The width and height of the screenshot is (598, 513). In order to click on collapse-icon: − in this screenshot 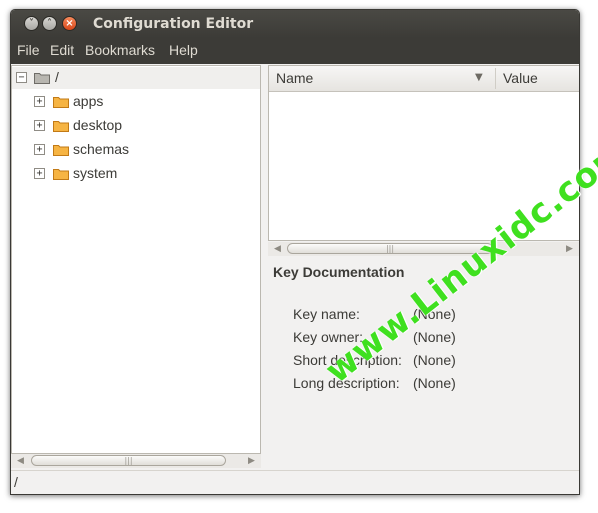, I will do `click(21, 77)`.